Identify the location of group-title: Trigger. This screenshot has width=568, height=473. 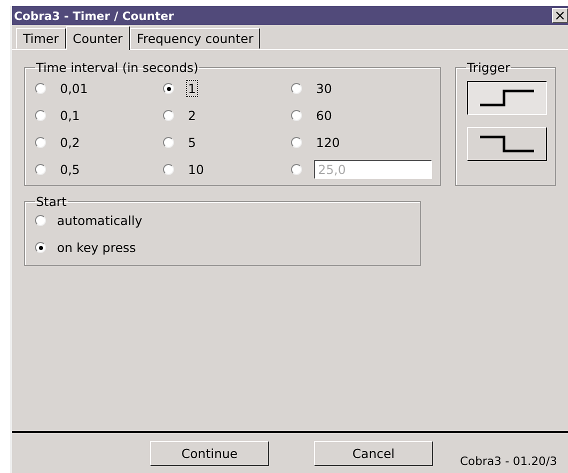
(489, 67).